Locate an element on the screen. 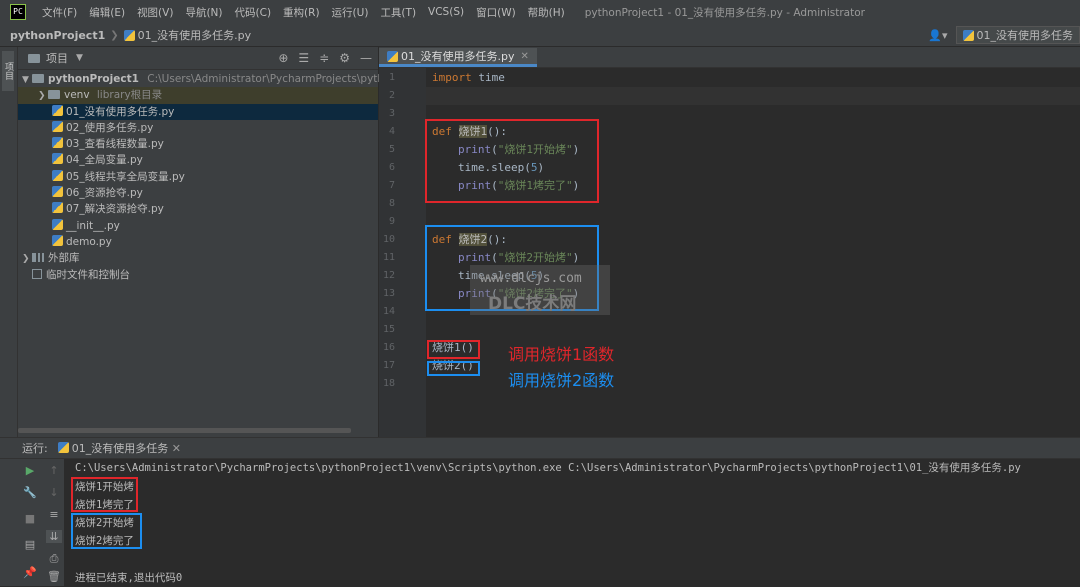  project-panel-title: 项目 is located at coordinates (57, 58).